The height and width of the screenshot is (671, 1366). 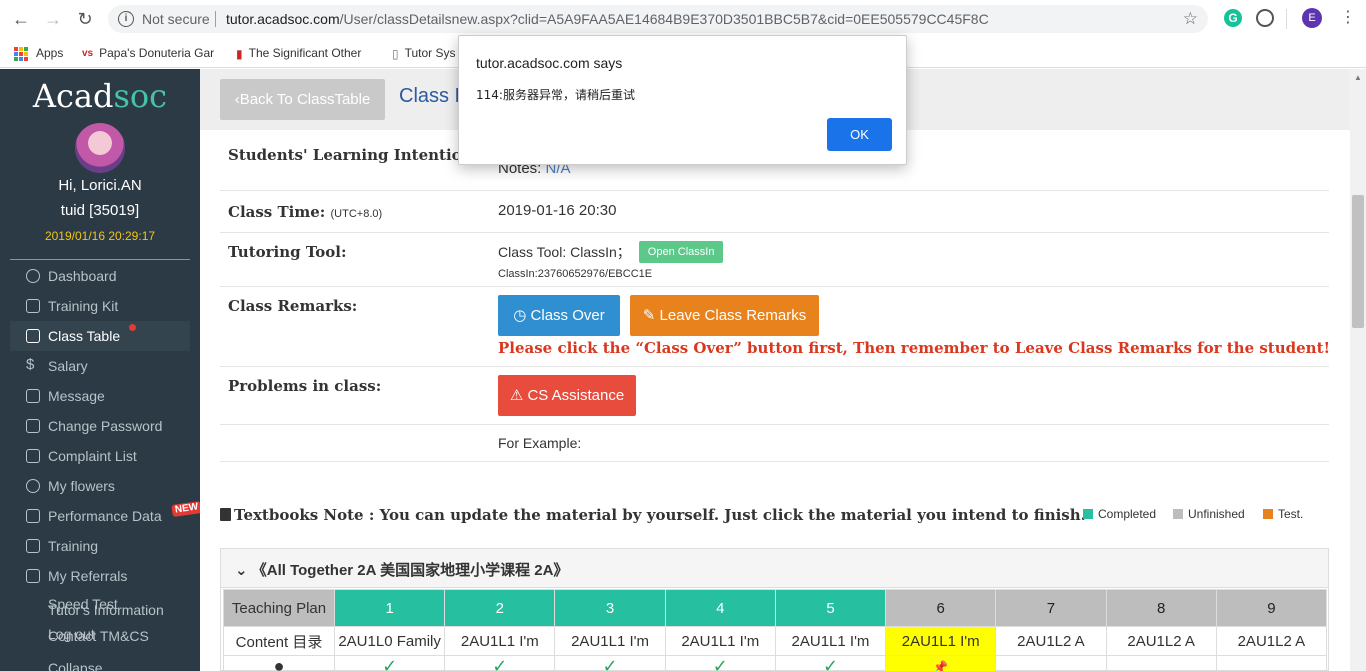 What do you see at coordinates (84, 336) in the screenshot?
I see `sidebar-item-label: Class Table` at bounding box center [84, 336].